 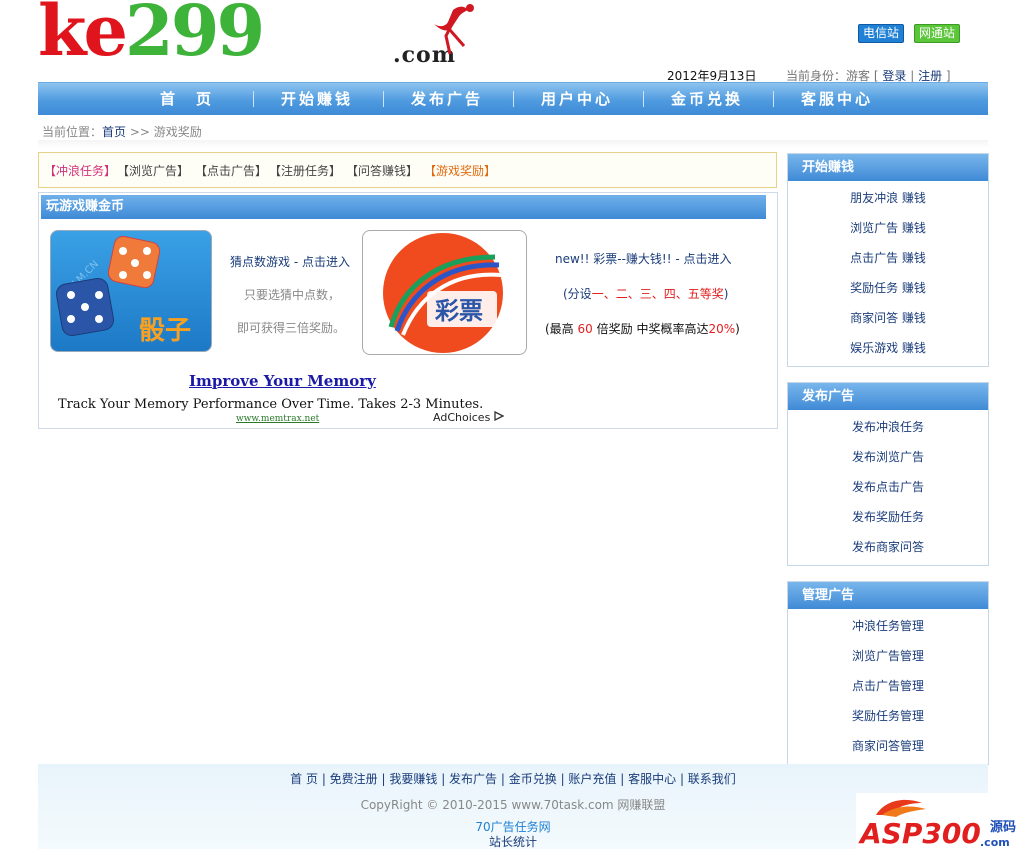 What do you see at coordinates (888, 656) in the screenshot?
I see `sidebar-manage-item: 浏览广告管理` at bounding box center [888, 656].